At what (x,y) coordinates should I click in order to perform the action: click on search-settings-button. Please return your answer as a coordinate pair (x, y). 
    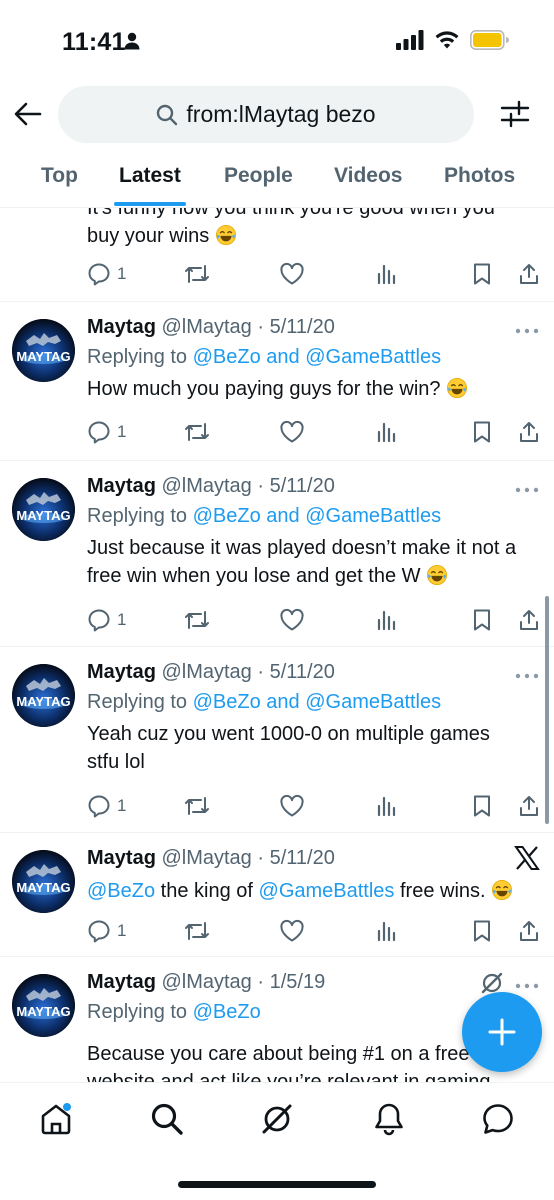
    Looking at the image, I should click on (515, 114).